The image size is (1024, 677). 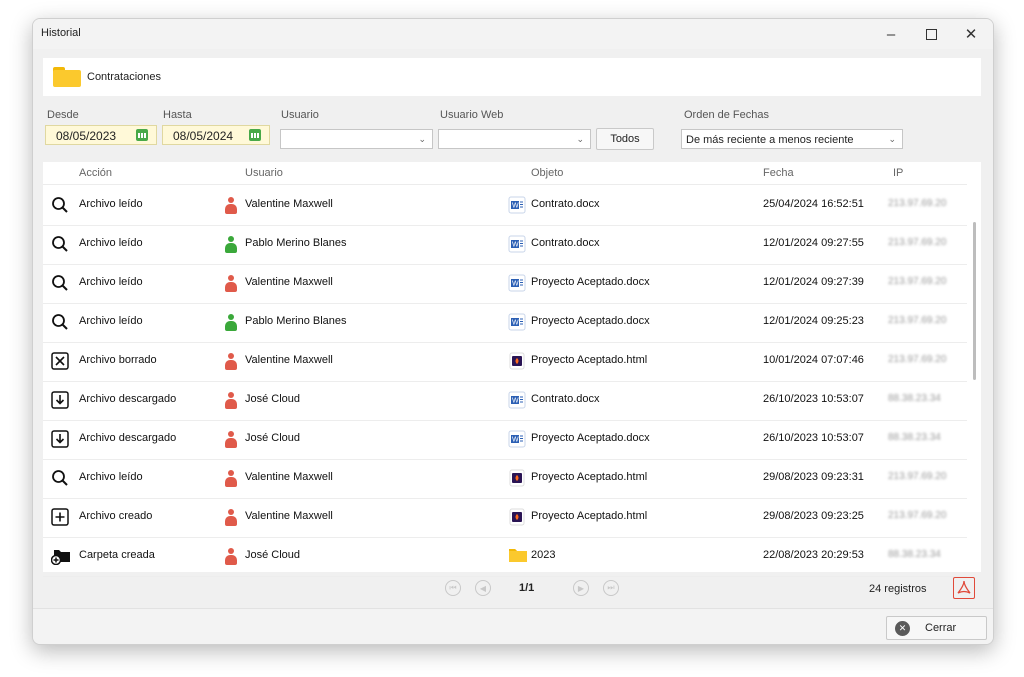 I want to click on orden-label: Orden de Fechas, so click(x=726, y=115).